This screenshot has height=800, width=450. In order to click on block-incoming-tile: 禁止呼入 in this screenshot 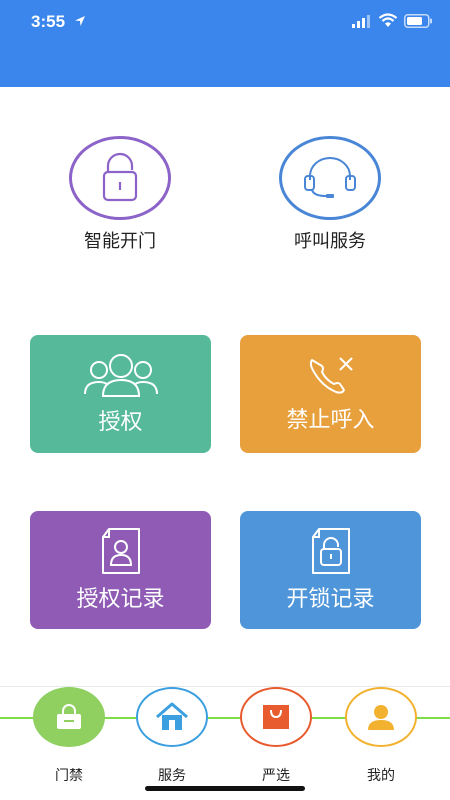, I will do `click(330, 394)`.